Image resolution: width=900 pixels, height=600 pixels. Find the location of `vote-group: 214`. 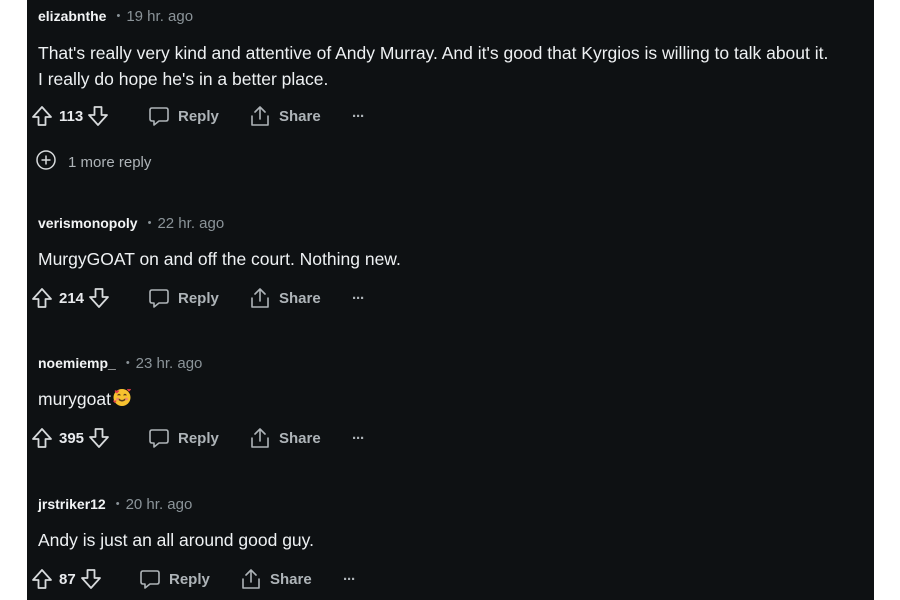

vote-group: 214 is located at coordinates (70, 298).